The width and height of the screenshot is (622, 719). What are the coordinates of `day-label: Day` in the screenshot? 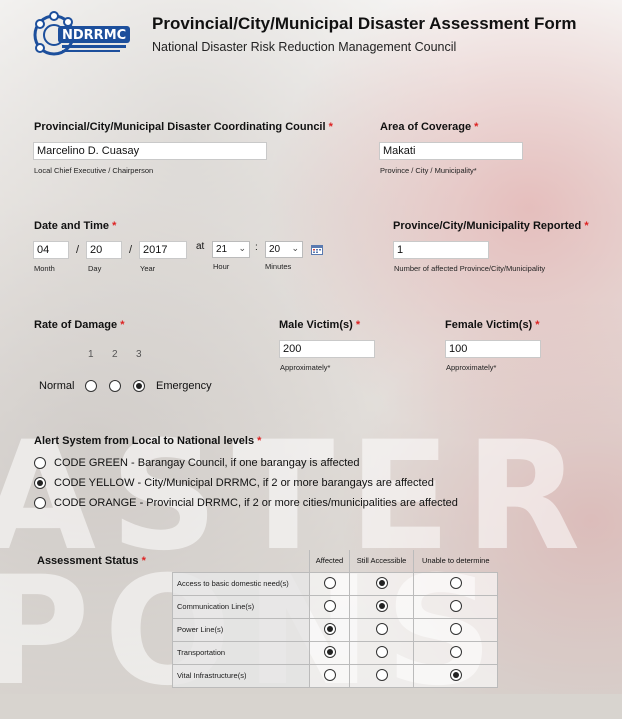 It's located at (95, 268).